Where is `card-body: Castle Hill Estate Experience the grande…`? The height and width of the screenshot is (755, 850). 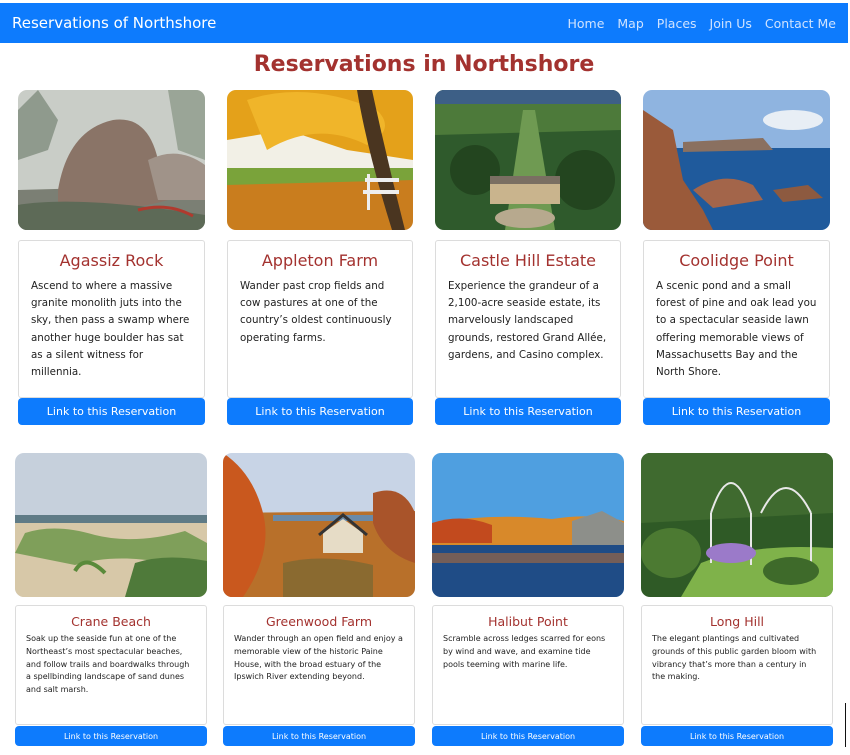
card-body: Castle Hill Estate Experience the grande… is located at coordinates (528, 319).